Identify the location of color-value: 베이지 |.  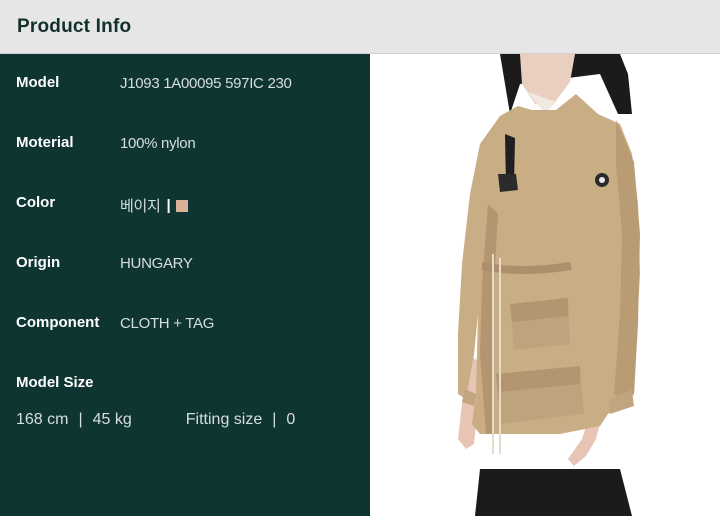
(154, 205).